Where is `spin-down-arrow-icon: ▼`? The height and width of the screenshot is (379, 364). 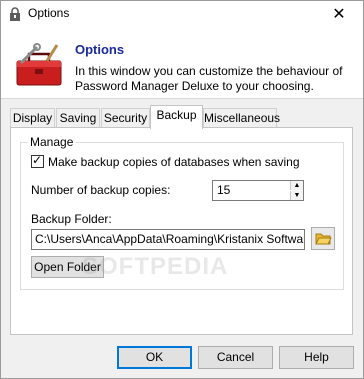 spin-down-arrow-icon: ▼ is located at coordinates (296, 195).